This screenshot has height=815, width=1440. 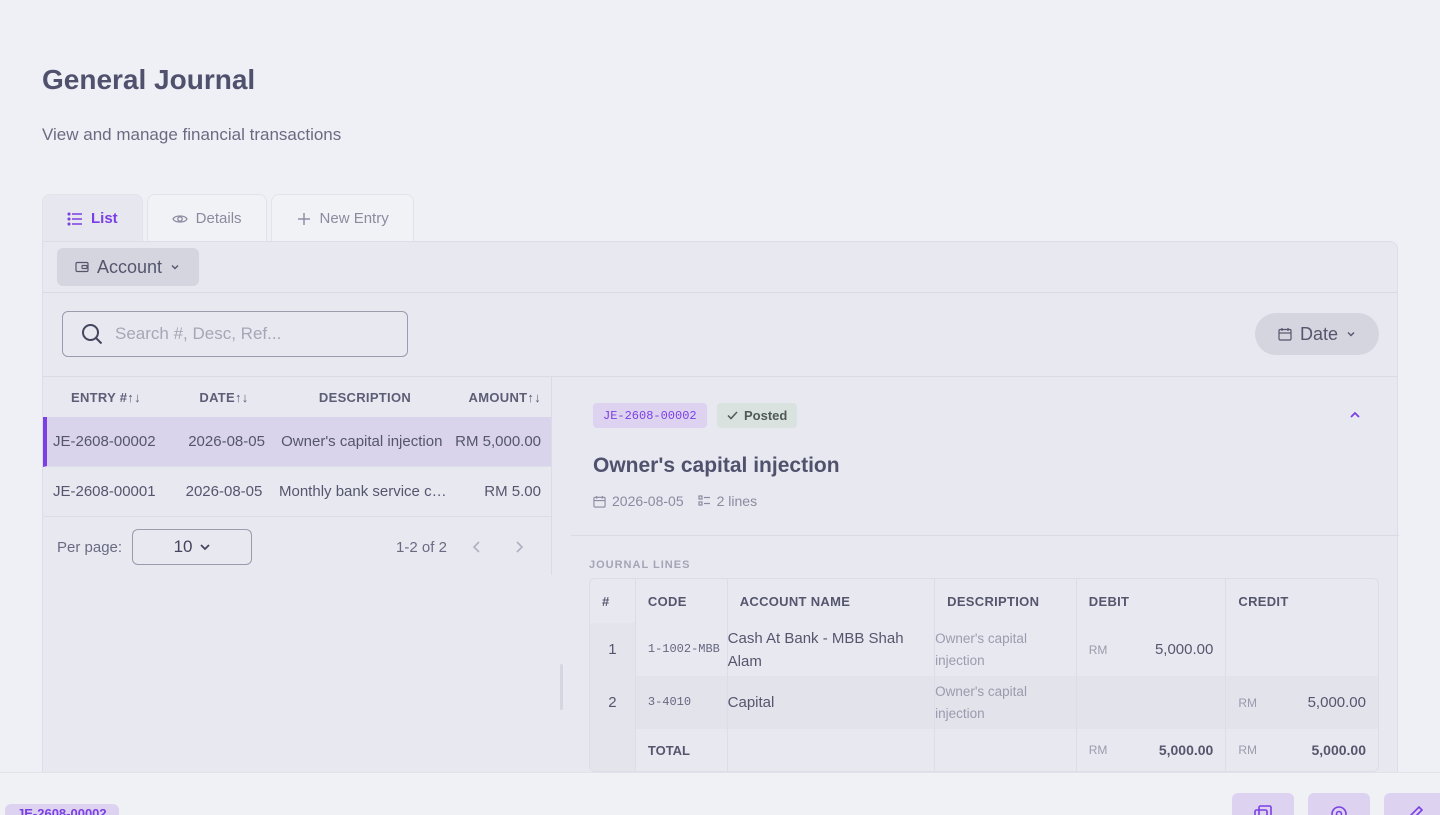 What do you see at coordinates (297, 397) in the screenshot?
I see `list-header-row: ENTRY #↑↓ DATE↑↓ DESCRIPTION AMOUNT↑↓` at bounding box center [297, 397].